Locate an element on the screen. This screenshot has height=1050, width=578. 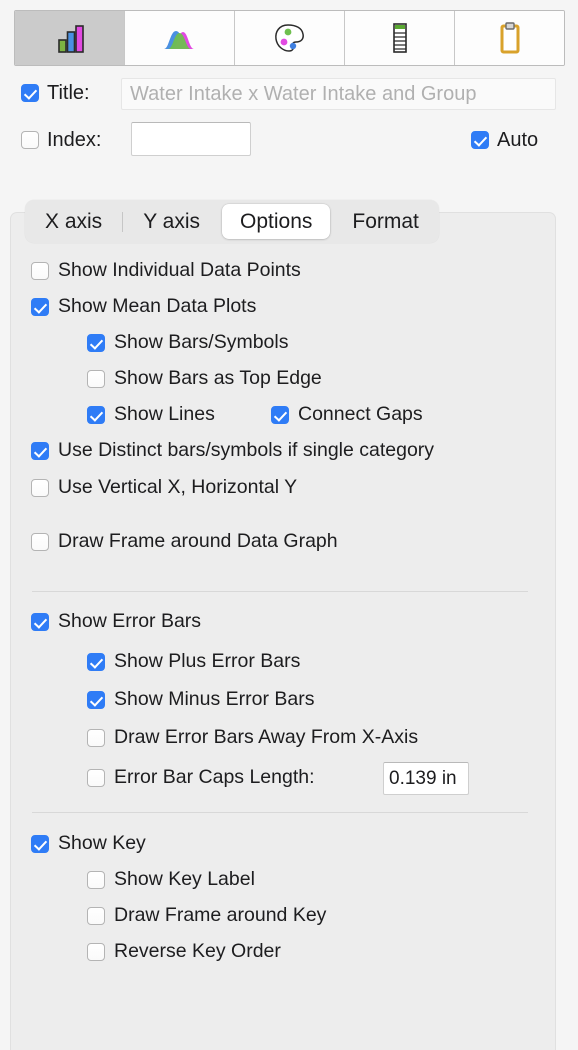
option-label: Show Error Bars is located at coordinates (130, 621).